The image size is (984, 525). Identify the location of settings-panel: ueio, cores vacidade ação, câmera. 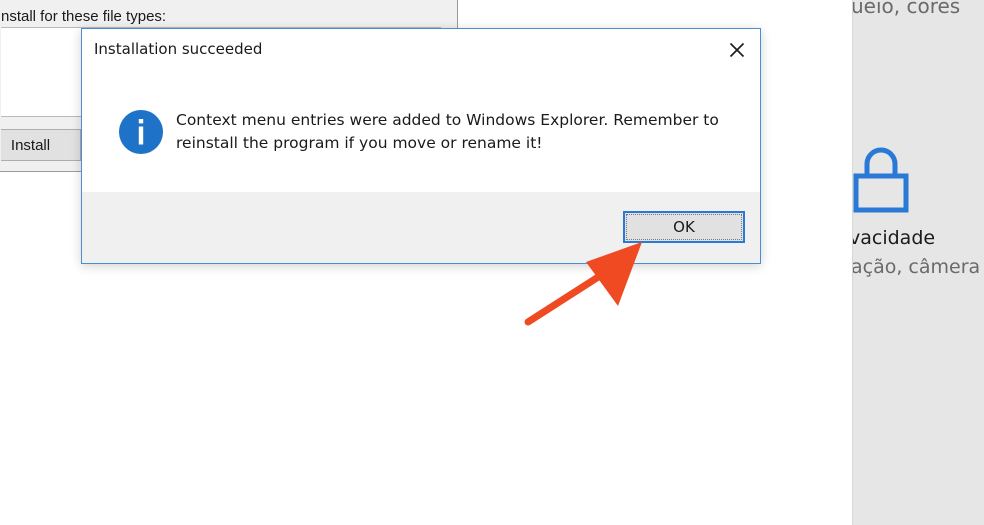
(918, 262).